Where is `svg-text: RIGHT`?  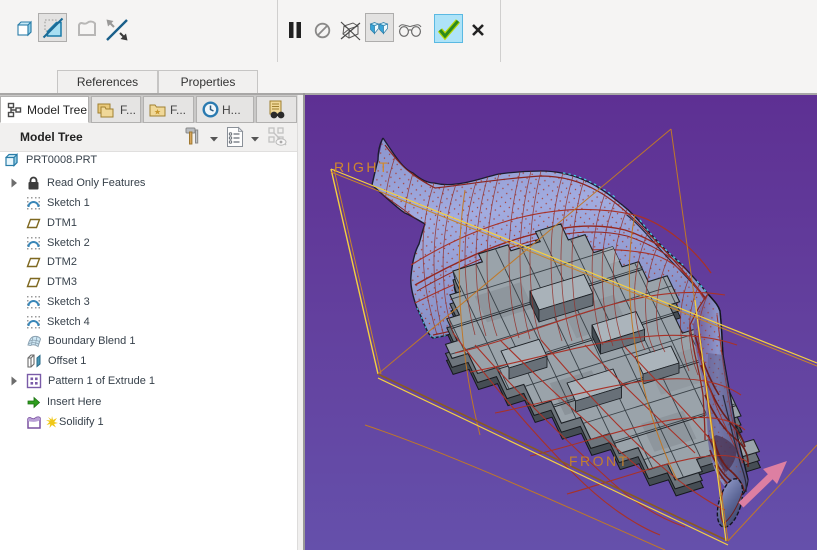 svg-text: RIGHT is located at coordinates (362, 167).